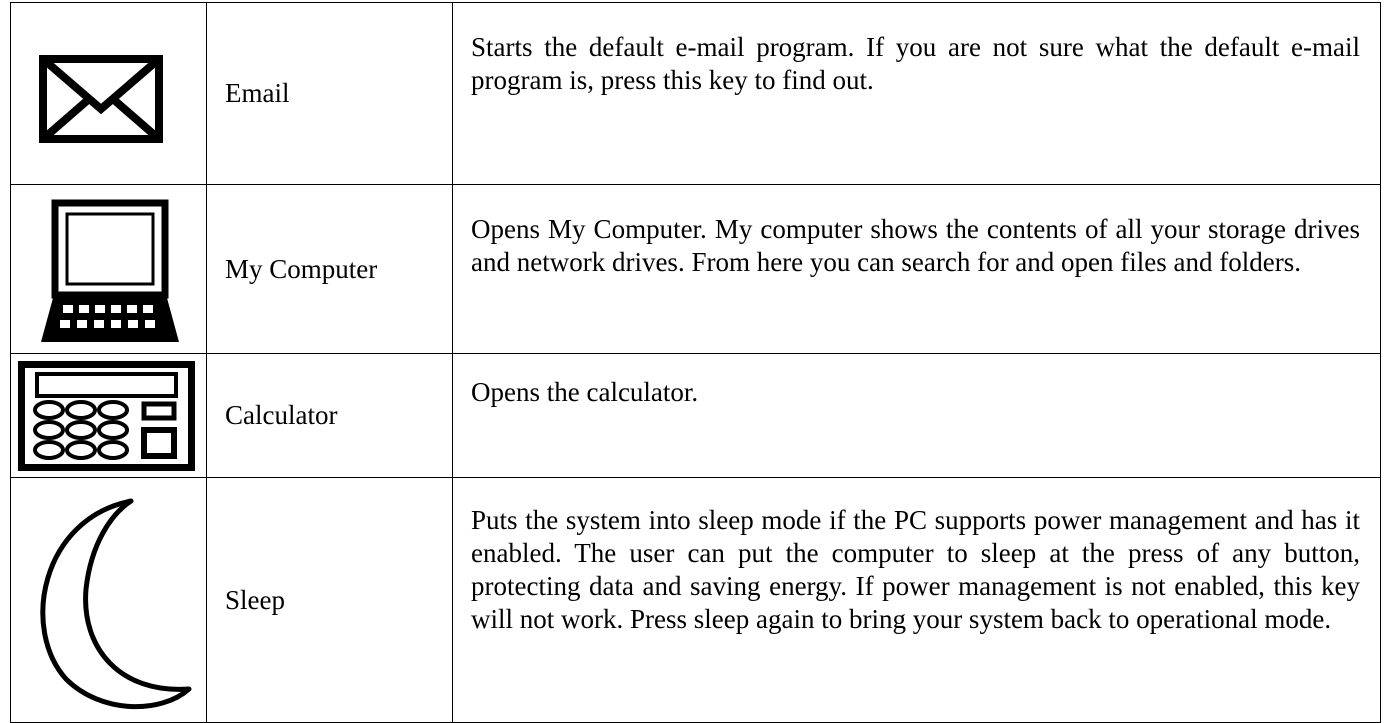 Image resolution: width=1390 pixels, height=723 pixels. What do you see at coordinates (329, 415) in the screenshot?
I see `key-name: Calculator` at bounding box center [329, 415].